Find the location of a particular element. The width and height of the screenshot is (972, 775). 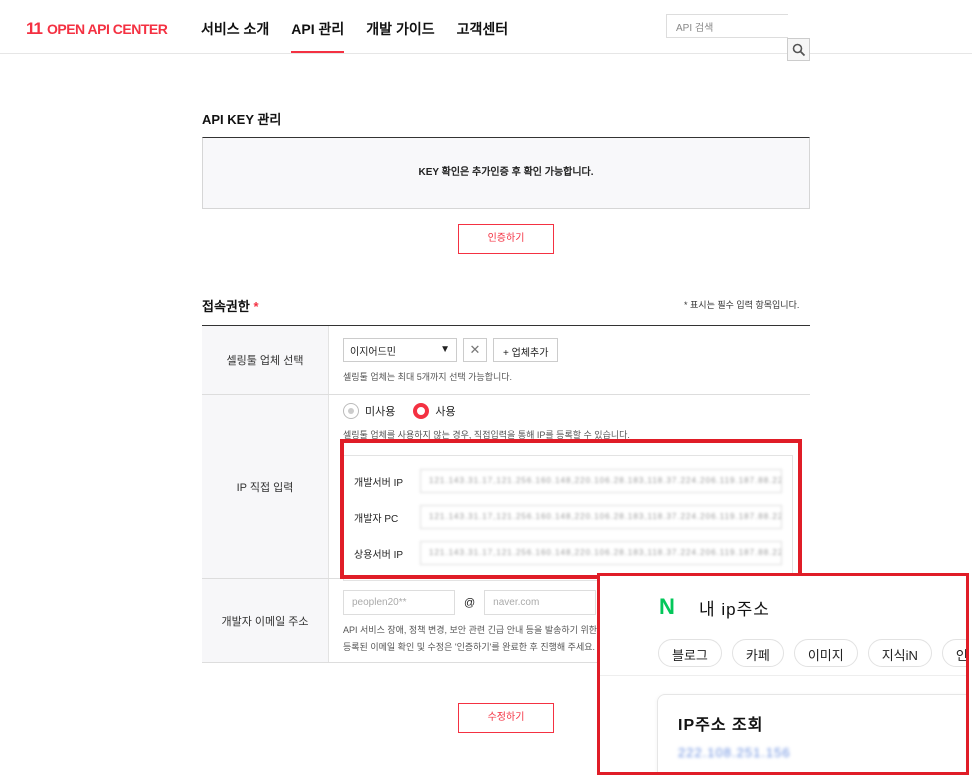

chip-kin: 지식iN is located at coordinates (899, 653).